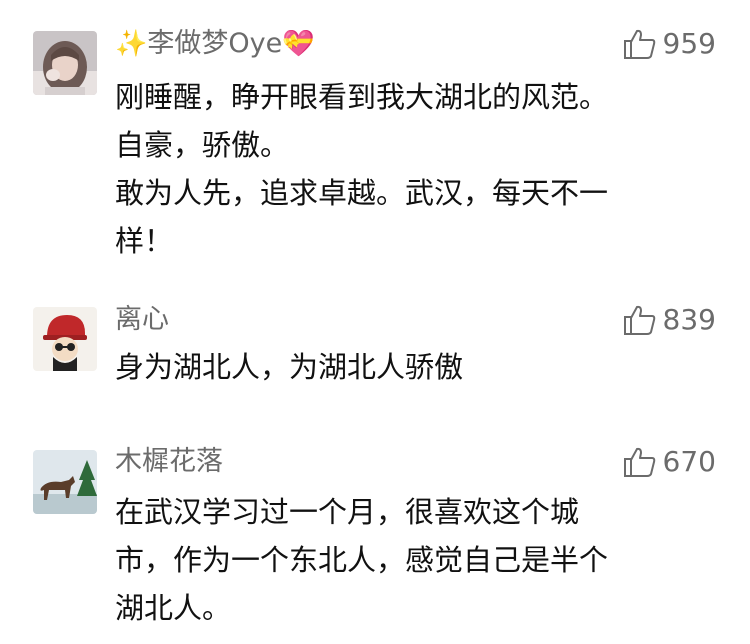 Image resolution: width=750 pixels, height=644 pixels. I want to click on sparkle-icon: ✨, so click(131, 44).